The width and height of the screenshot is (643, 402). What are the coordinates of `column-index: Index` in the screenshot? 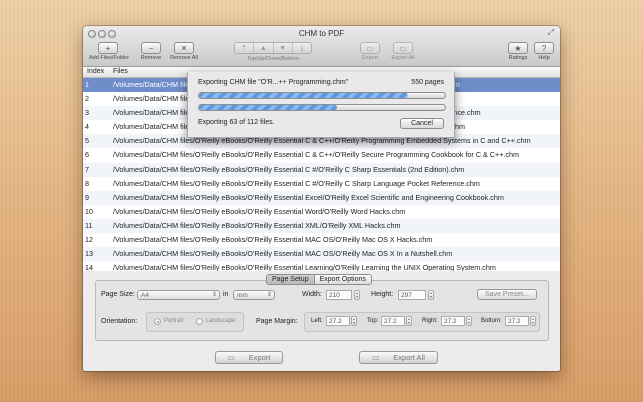 It's located at (95, 72).